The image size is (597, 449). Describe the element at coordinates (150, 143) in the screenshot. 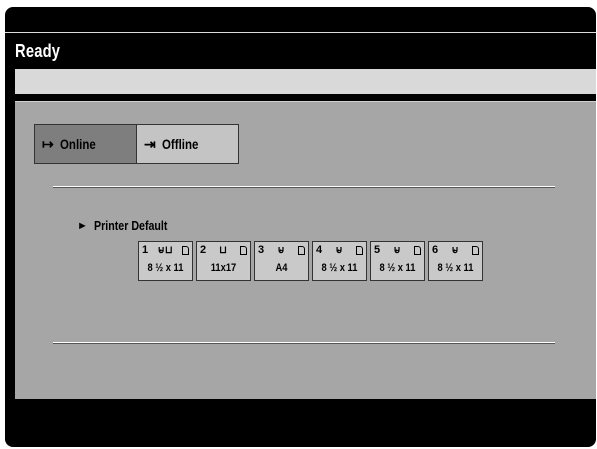

I see `bar-arrow-icon: ⇥` at that location.